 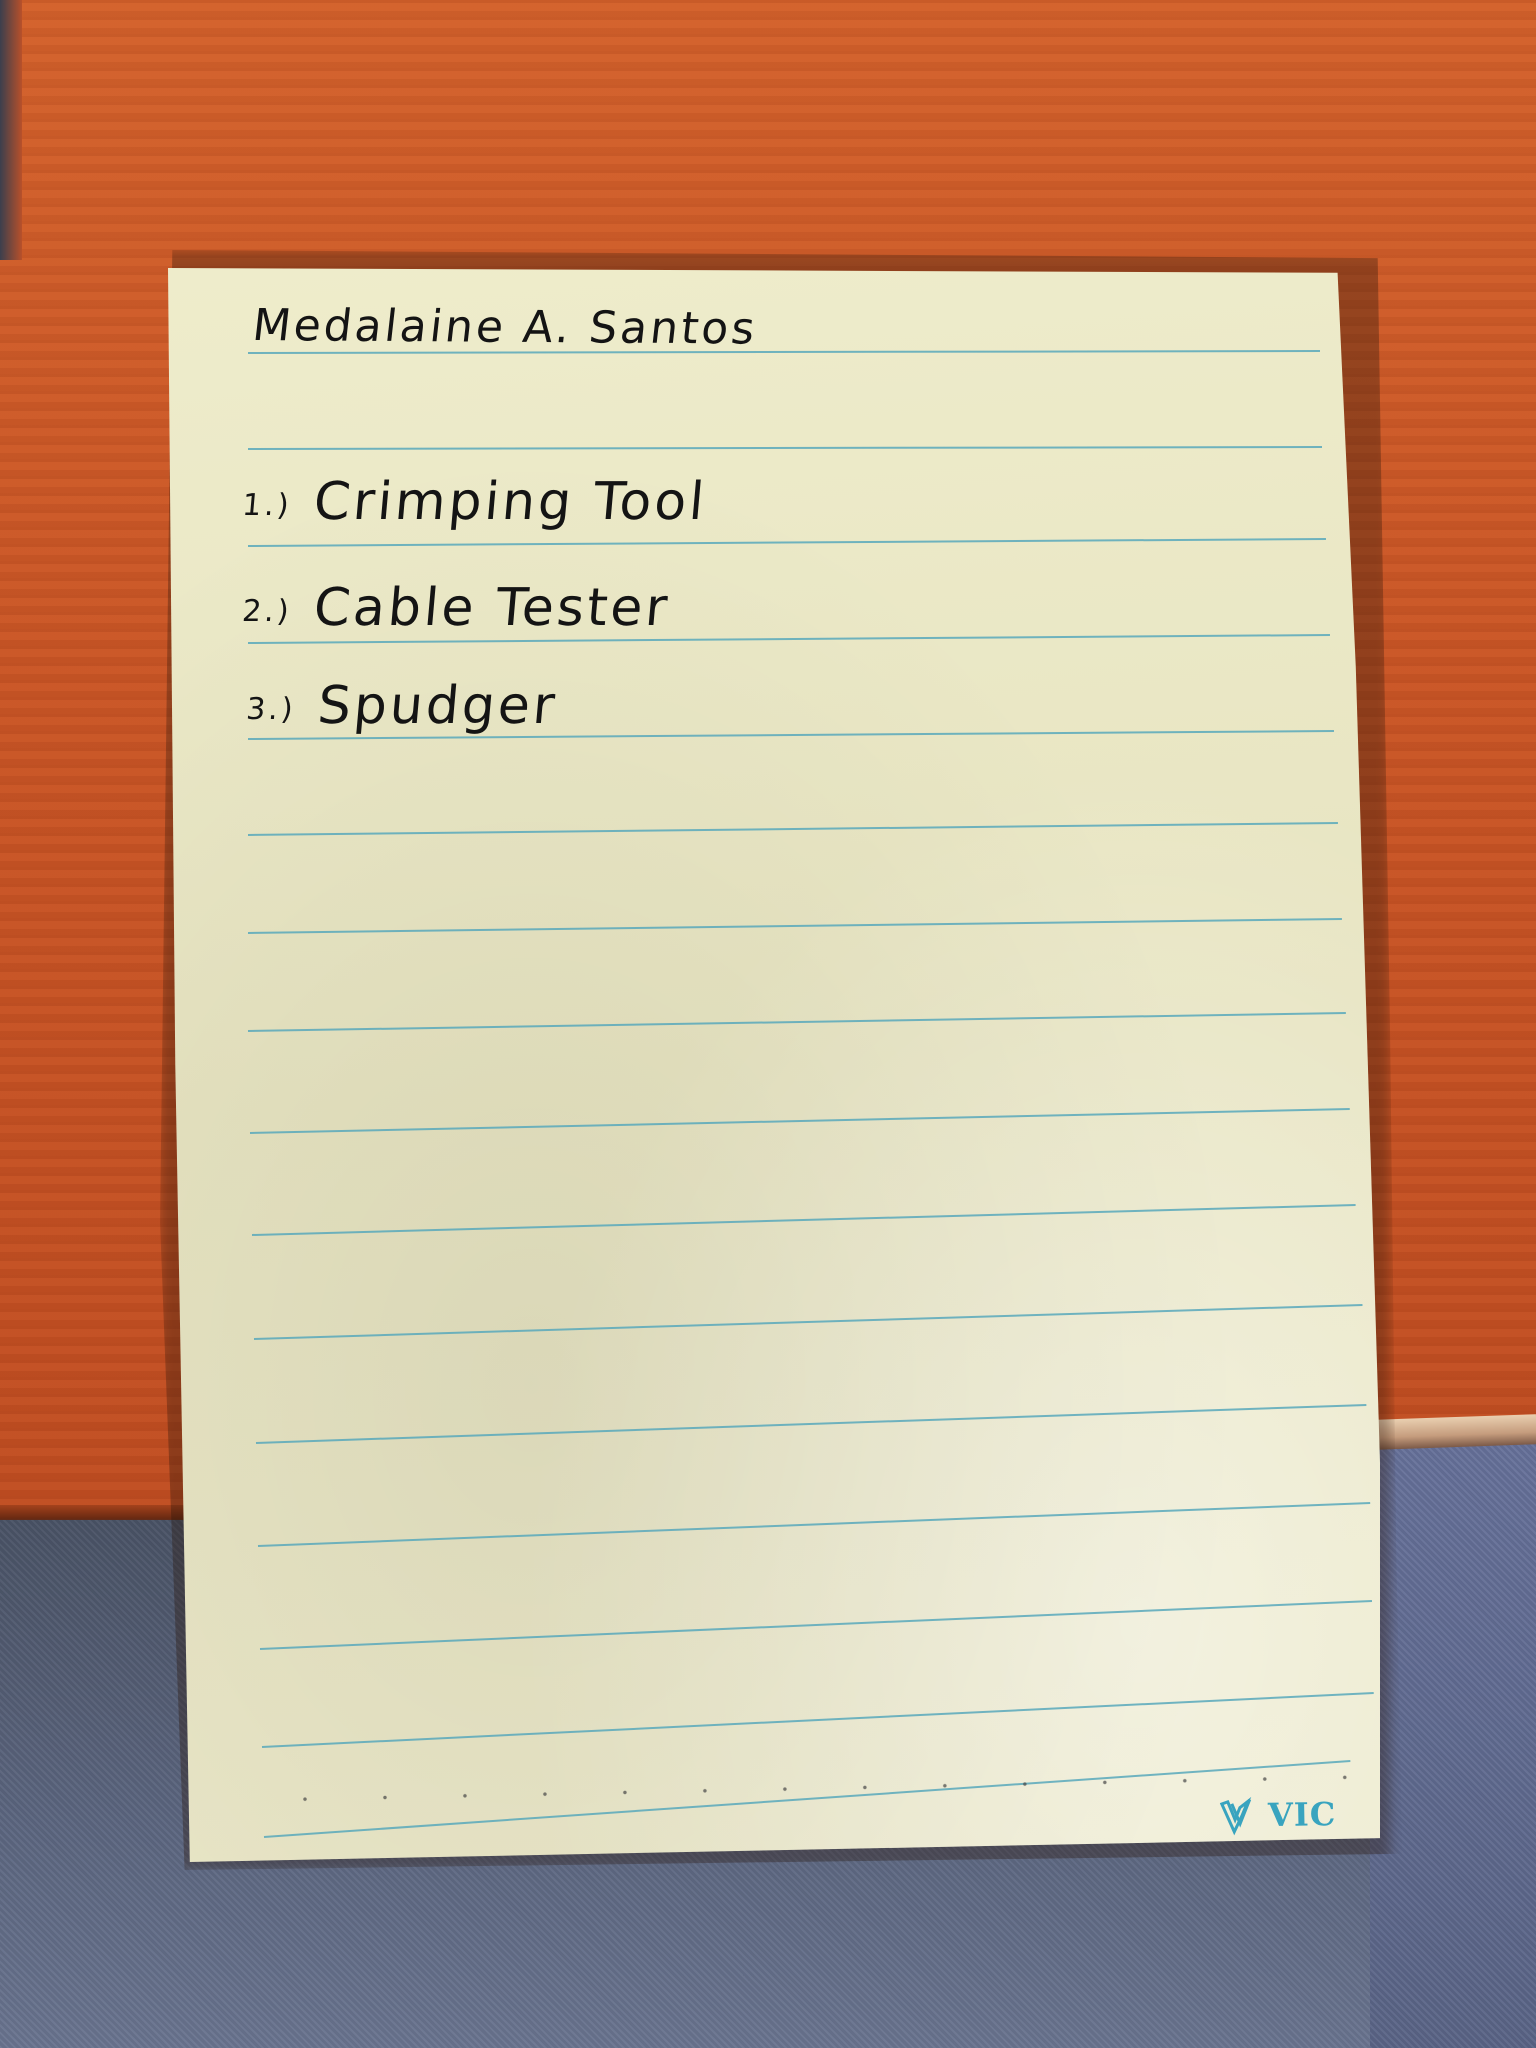 What do you see at coordinates (1453, 1432) in the screenshot?
I see `desk-edge-right` at bounding box center [1453, 1432].